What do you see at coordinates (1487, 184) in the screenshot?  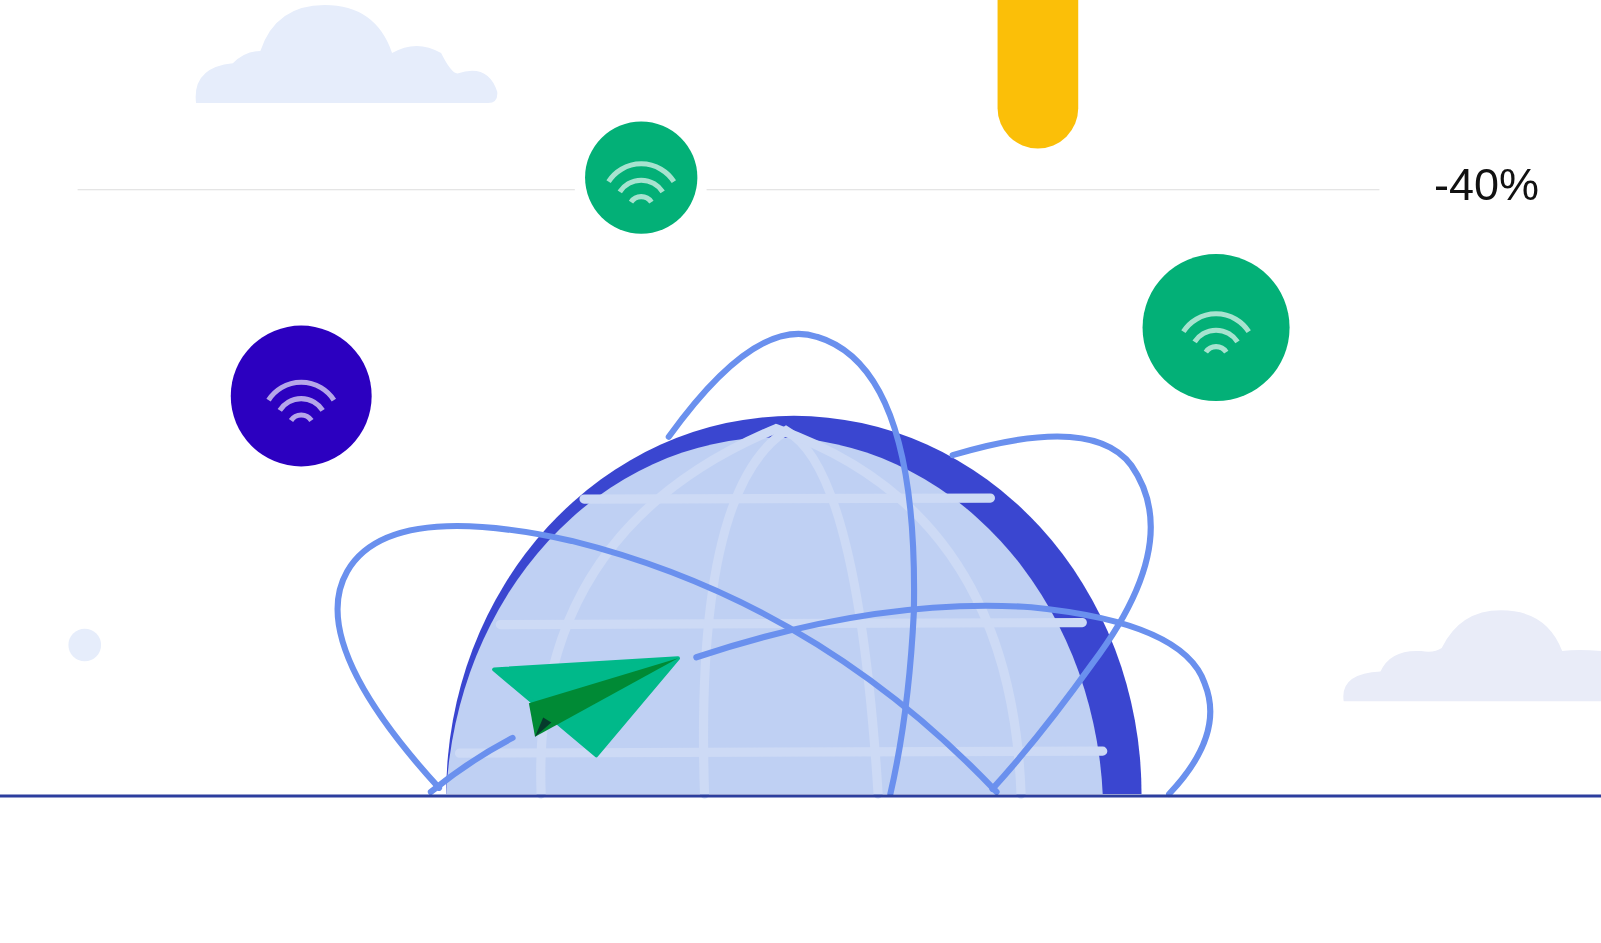 I see `discount-label: -40%` at bounding box center [1487, 184].